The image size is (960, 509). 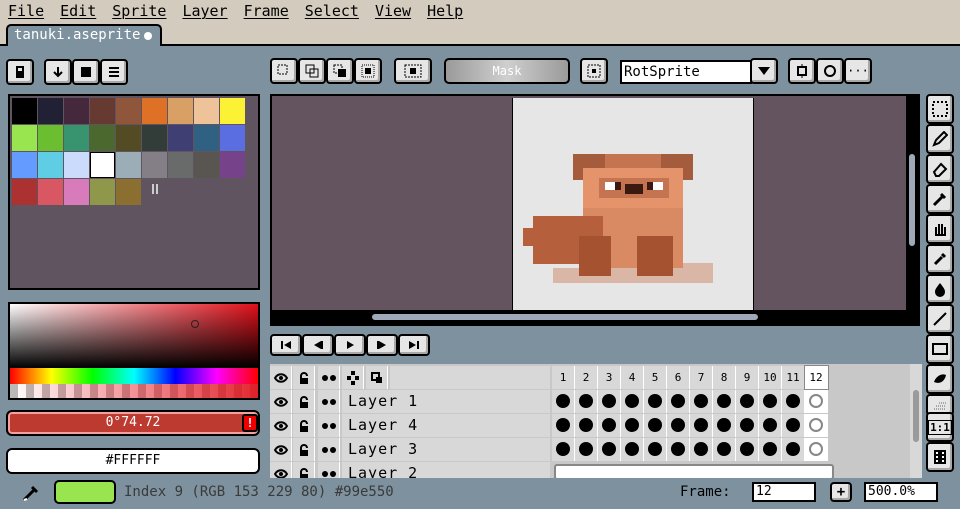 I want to click on canvas-hscroll-track, so click(x=595, y=317).